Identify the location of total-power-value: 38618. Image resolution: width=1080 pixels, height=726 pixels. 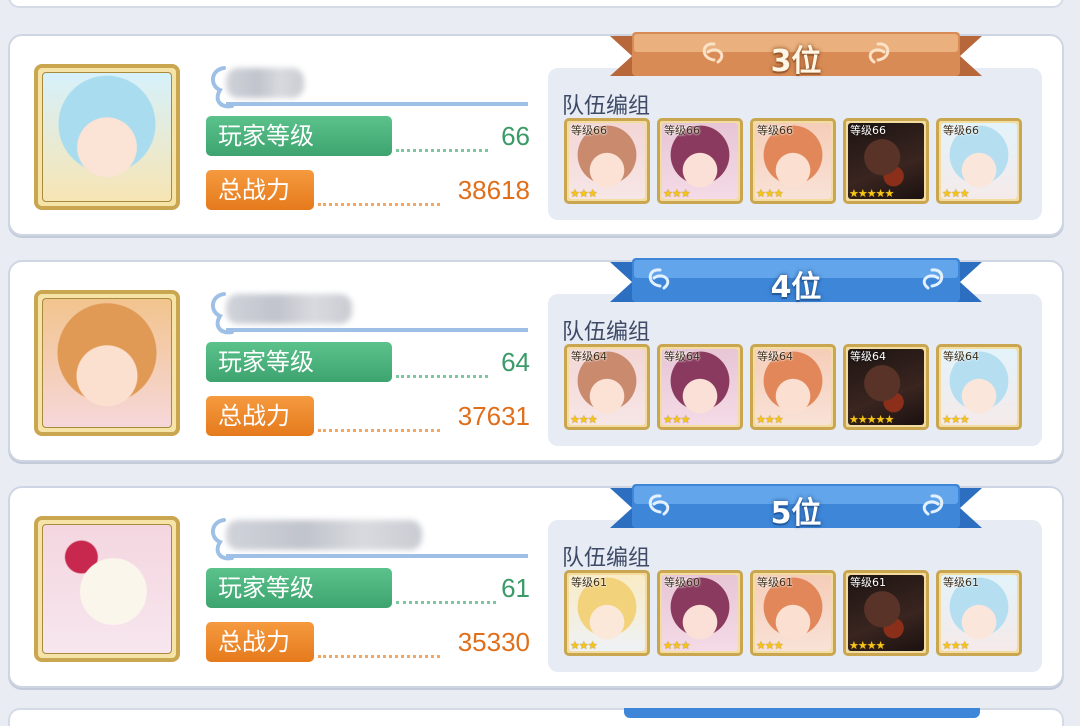
(493, 190).